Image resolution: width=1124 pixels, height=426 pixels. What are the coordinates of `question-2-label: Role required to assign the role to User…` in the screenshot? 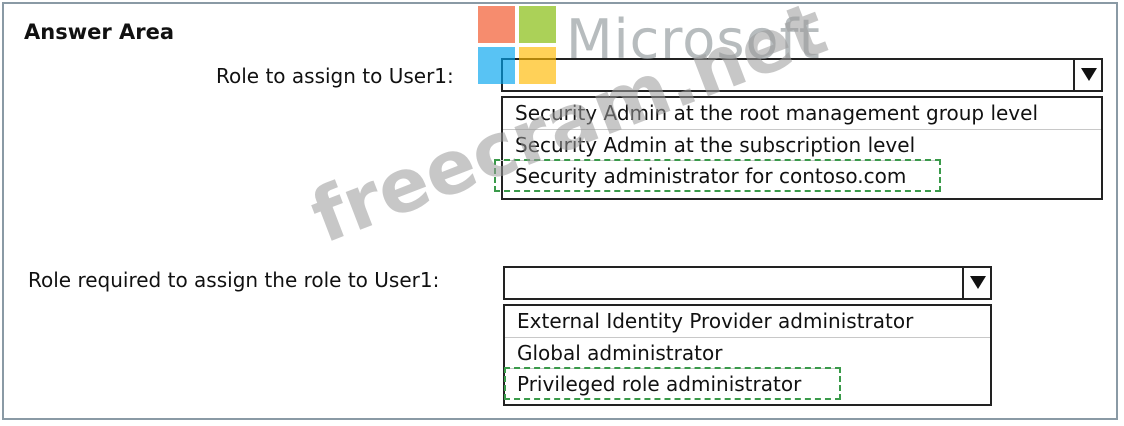 It's located at (234, 280).